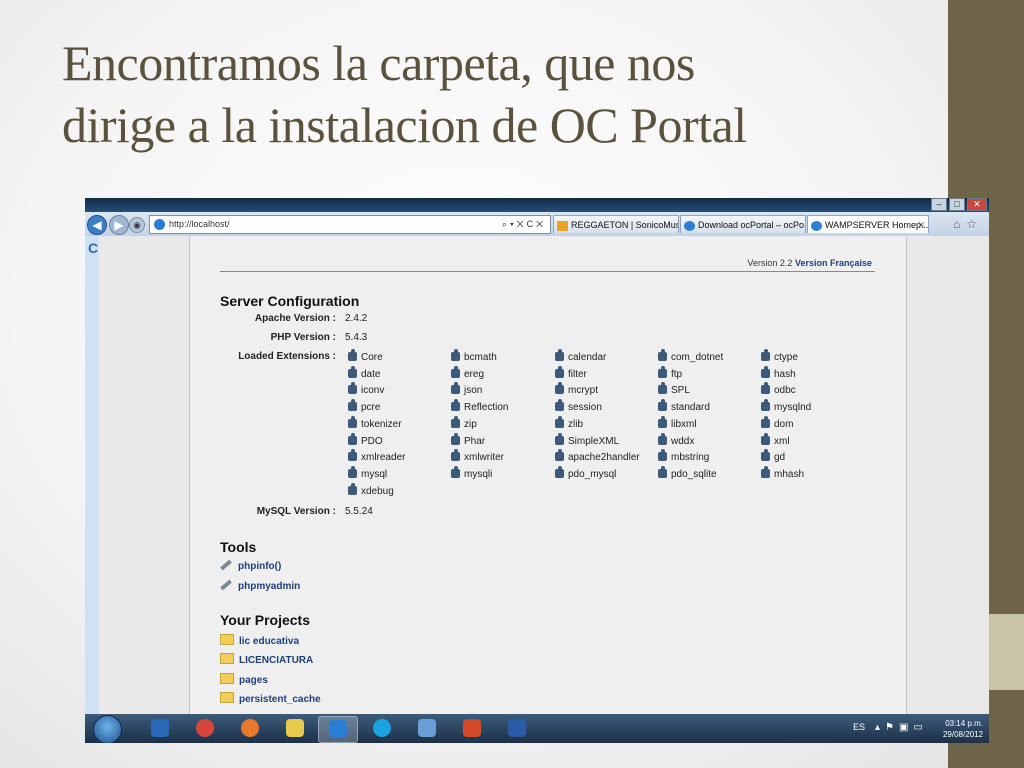 Image resolution: width=1024 pixels, height=768 pixels. I want to click on extension-name: ereg, so click(474, 374).